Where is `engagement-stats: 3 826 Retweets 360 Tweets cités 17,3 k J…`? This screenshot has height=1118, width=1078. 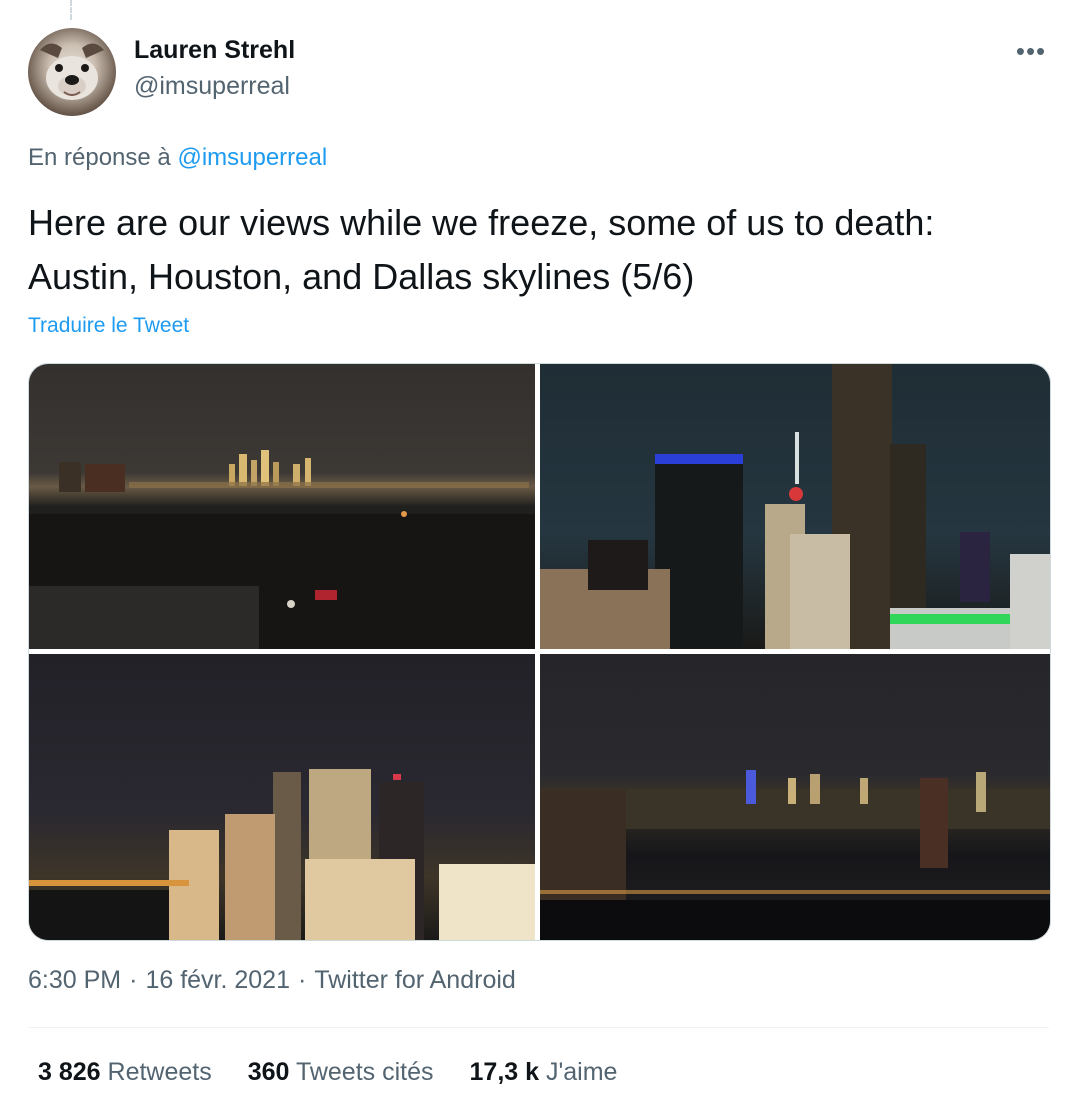 engagement-stats: 3 826 Retweets 360 Tweets cités 17,3 k J… is located at coordinates (327, 1072).